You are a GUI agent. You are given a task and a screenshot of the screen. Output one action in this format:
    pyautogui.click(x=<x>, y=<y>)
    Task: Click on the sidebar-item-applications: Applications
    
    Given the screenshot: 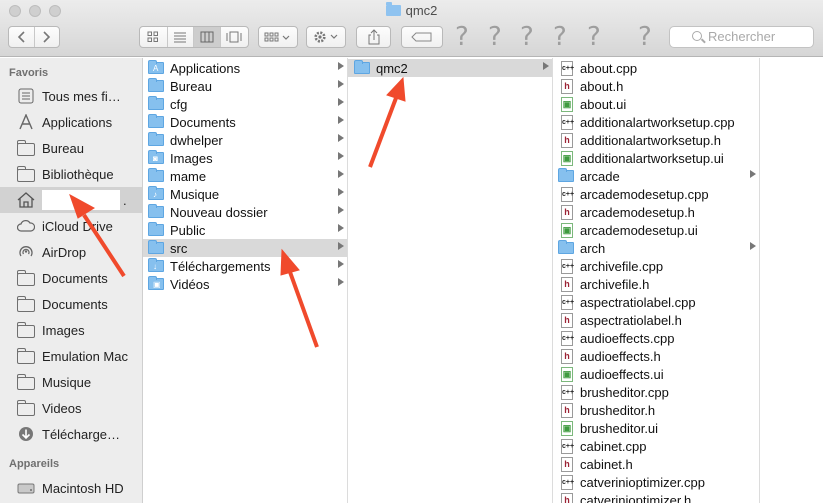 What is the action you would take?
    pyautogui.click(x=71, y=122)
    